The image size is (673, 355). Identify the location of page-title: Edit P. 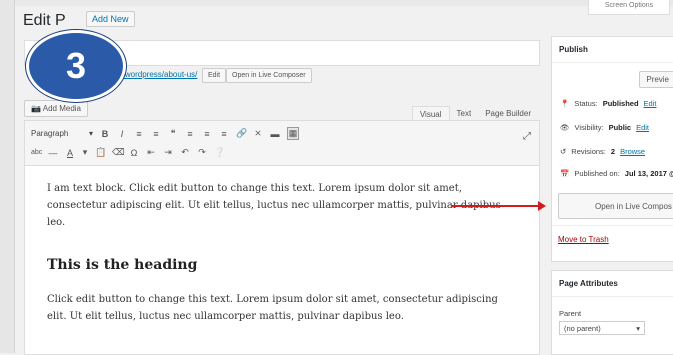
(44, 20).